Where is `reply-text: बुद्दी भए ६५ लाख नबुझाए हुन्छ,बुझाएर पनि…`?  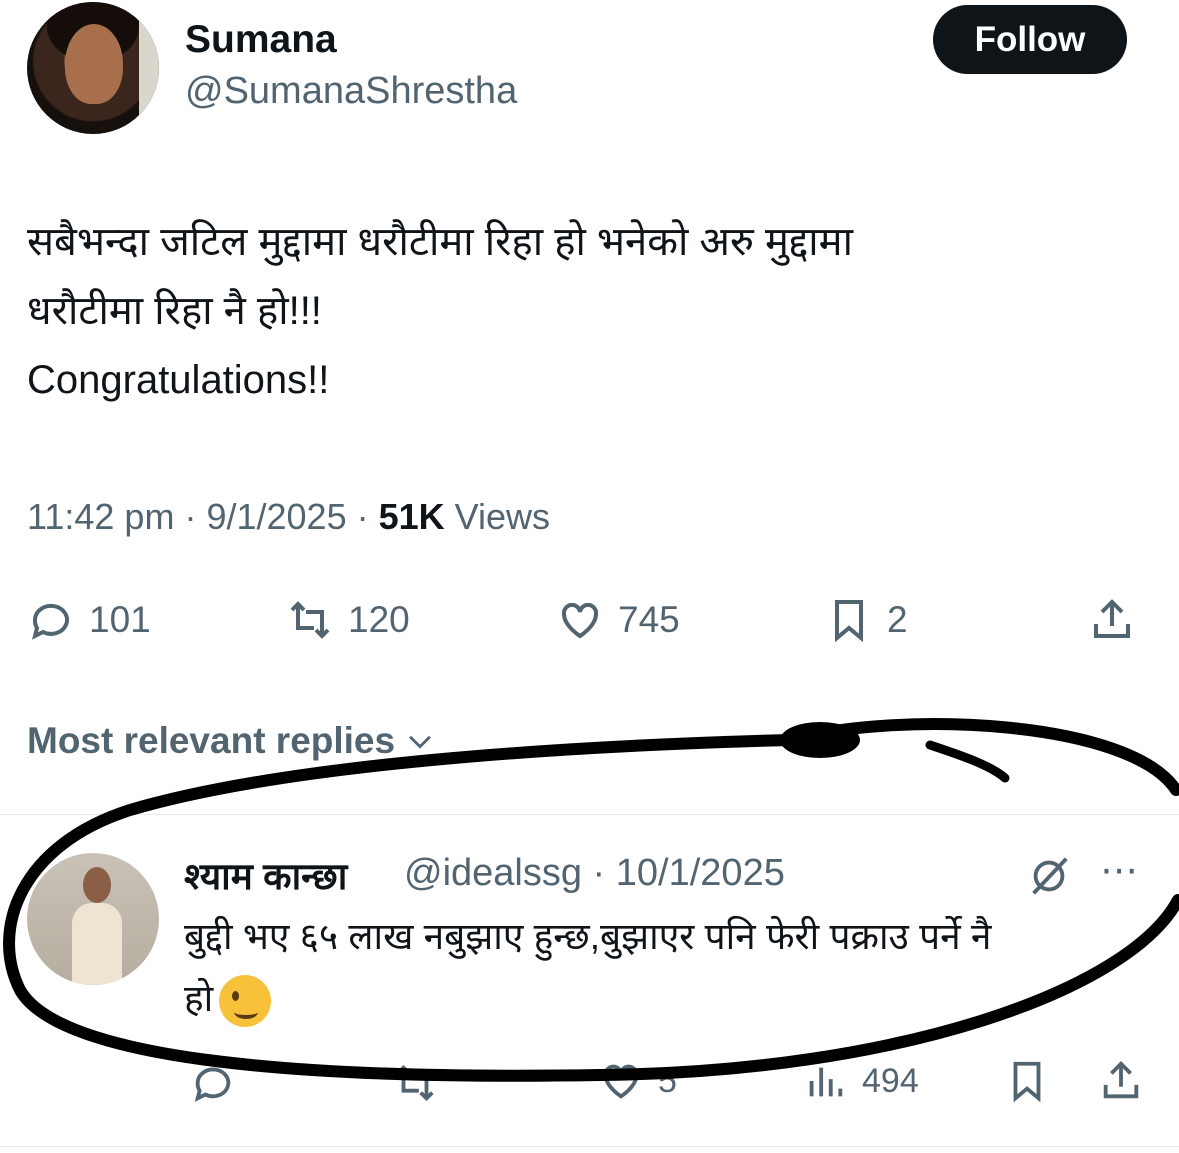 reply-text: बुद्दी भए ६५ लाख नबुझाए हुन्छ,बुझाएर पनि… is located at coordinates (664, 968).